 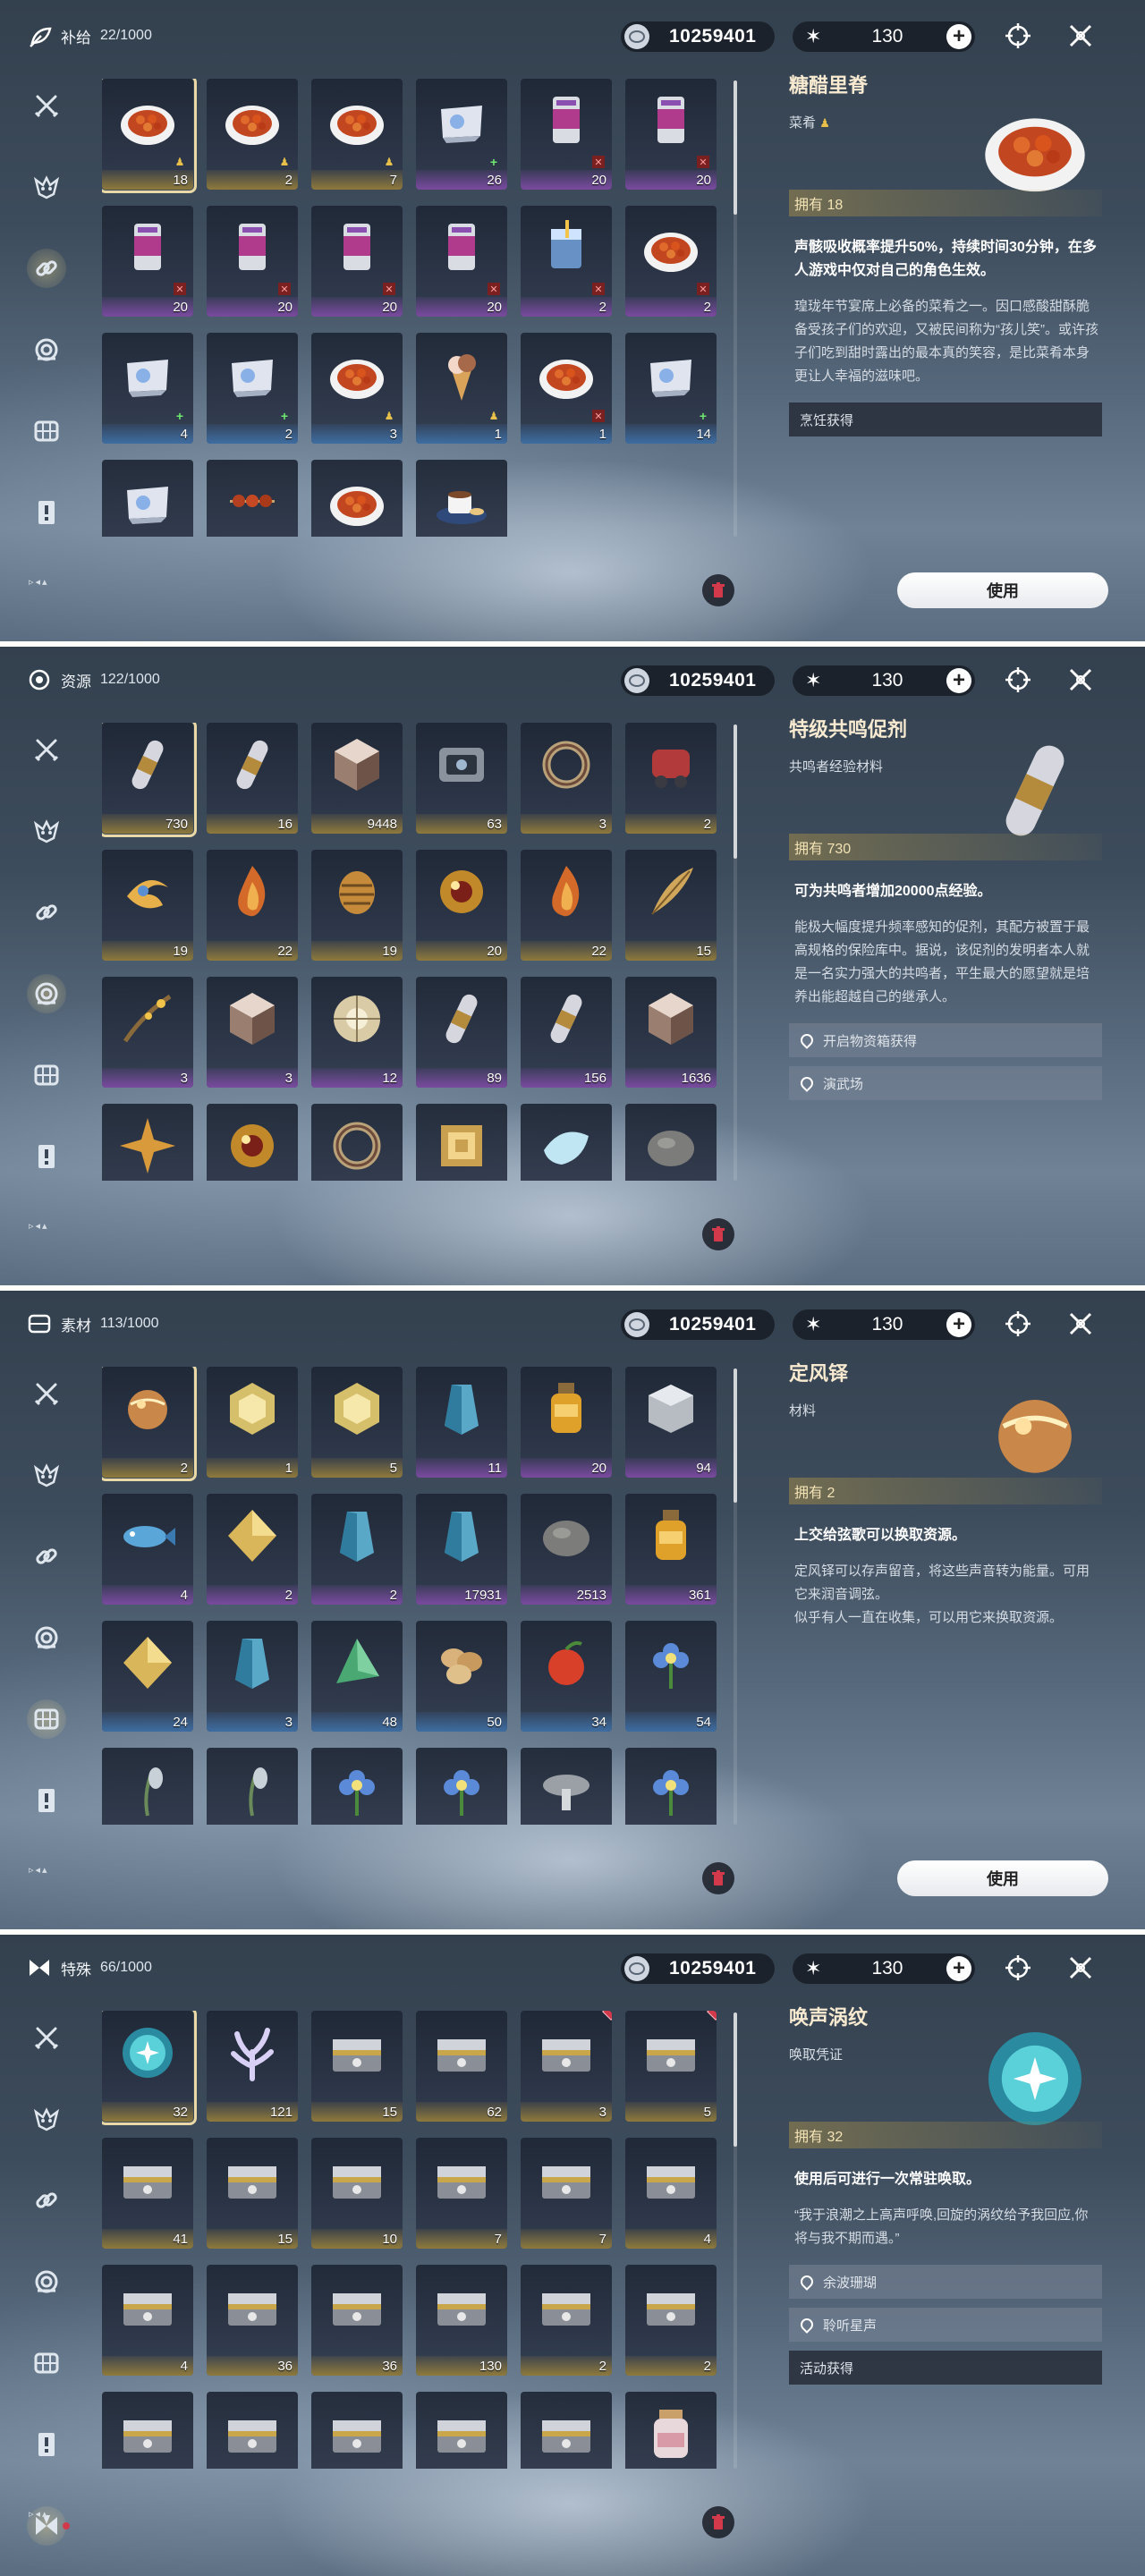 What do you see at coordinates (252, 134) in the screenshot?
I see `item-slot: ♟ 2` at bounding box center [252, 134].